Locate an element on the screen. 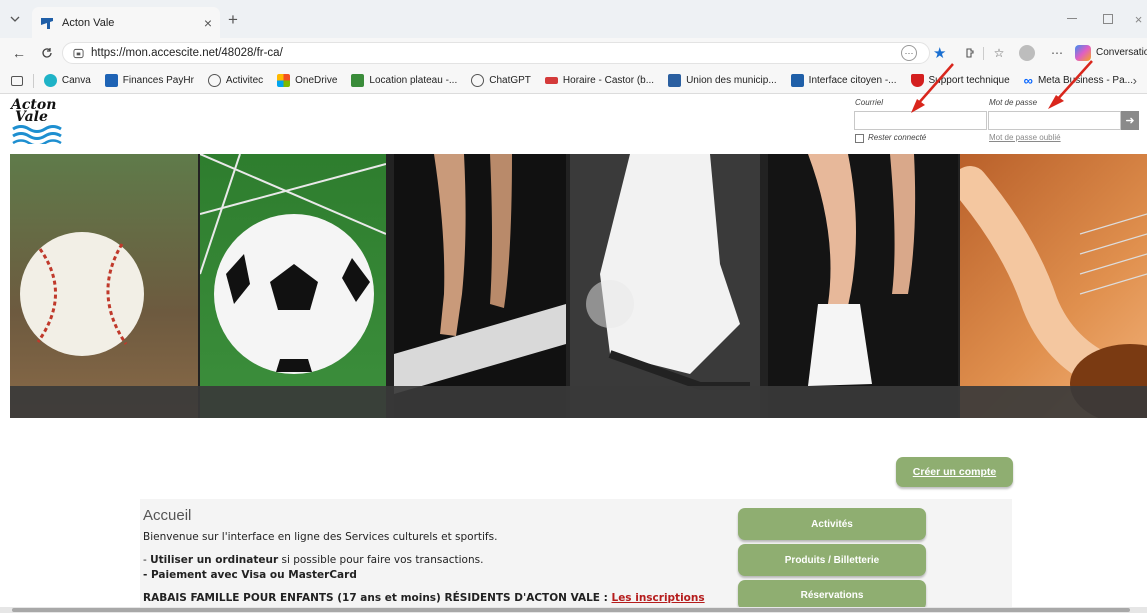 The width and height of the screenshot is (1147, 613). umq-icon is located at coordinates (675, 80).